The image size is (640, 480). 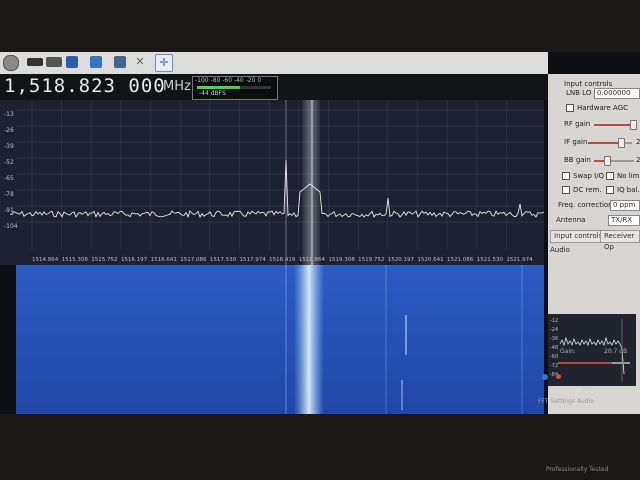 What do you see at coordinates (607, 161) in the screenshot?
I see `bb-gain-knob` at bounding box center [607, 161].